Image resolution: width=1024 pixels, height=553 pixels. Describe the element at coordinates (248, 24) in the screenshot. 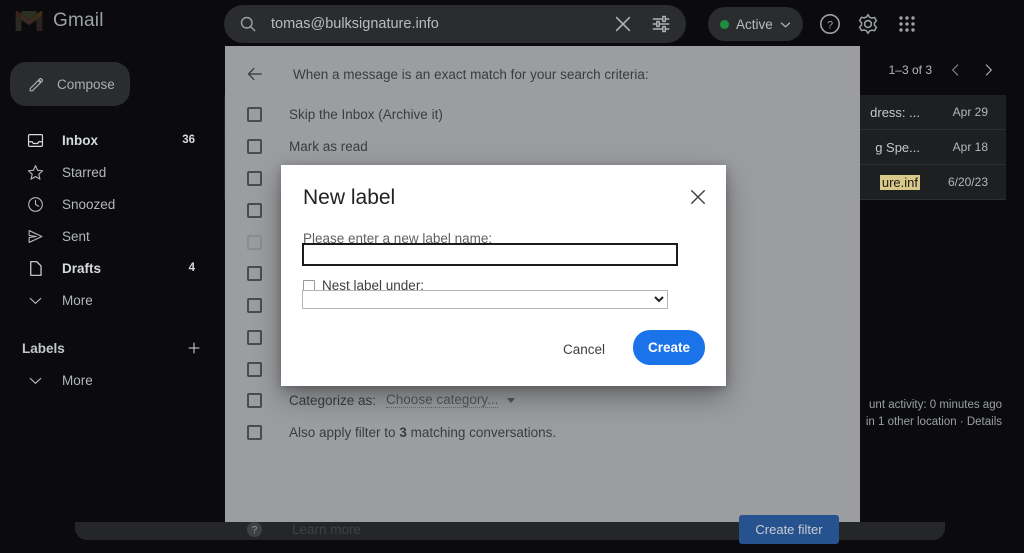

I see `search-icon` at that location.